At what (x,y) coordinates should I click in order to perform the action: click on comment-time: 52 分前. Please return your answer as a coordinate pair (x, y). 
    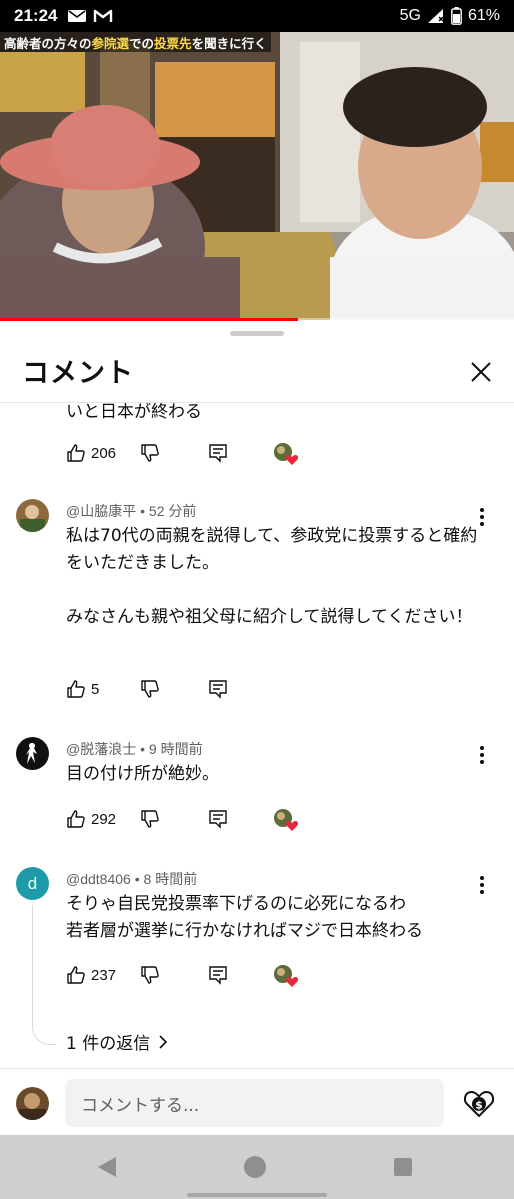
    Looking at the image, I should click on (172, 511).